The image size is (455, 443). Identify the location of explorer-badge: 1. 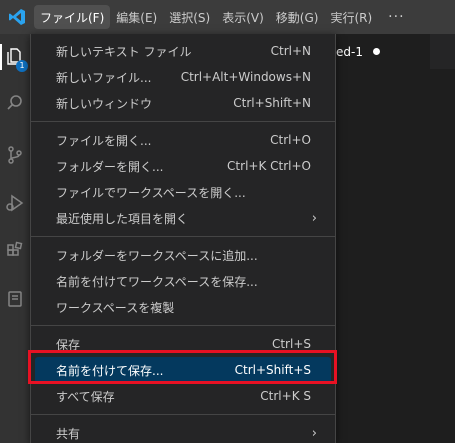
(22, 66).